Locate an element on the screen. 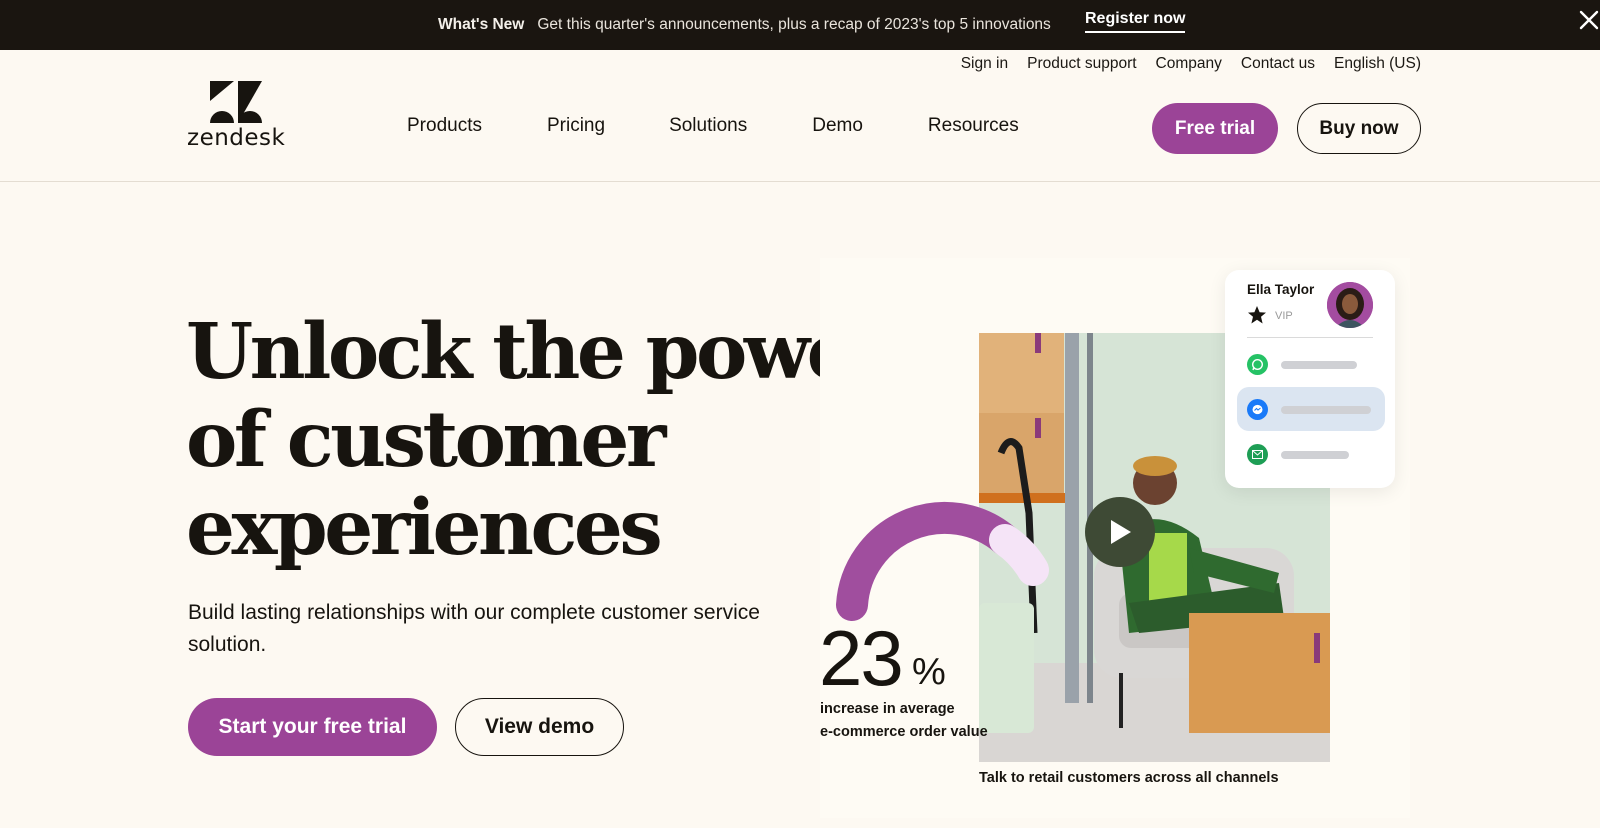 This screenshot has height=828, width=1600. nav-demo: Demo is located at coordinates (837, 126).